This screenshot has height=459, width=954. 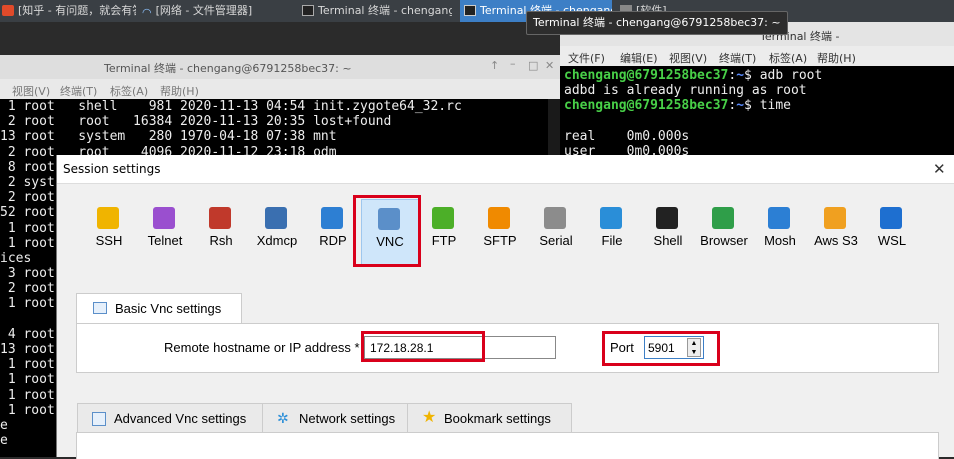 I want to click on session-type-shell: Shell, so click(x=668, y=232).